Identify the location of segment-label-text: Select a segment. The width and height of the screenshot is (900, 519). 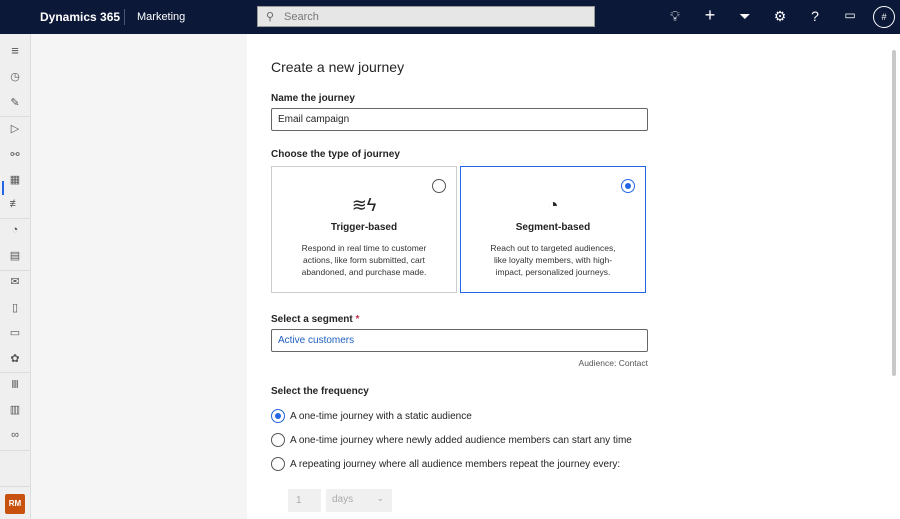
(312, 319).